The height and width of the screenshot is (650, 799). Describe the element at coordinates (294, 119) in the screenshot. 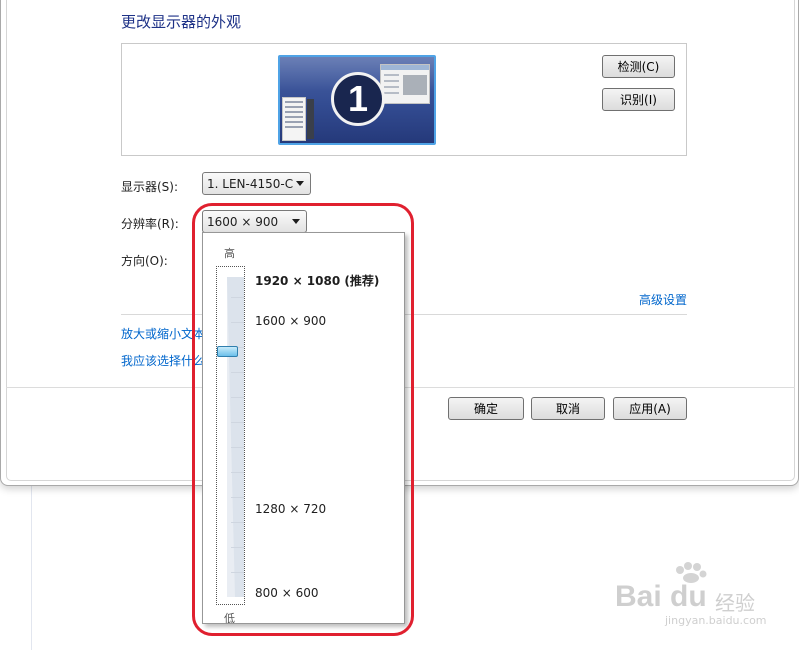

I see `monitor-document-thumbnail` at that location.